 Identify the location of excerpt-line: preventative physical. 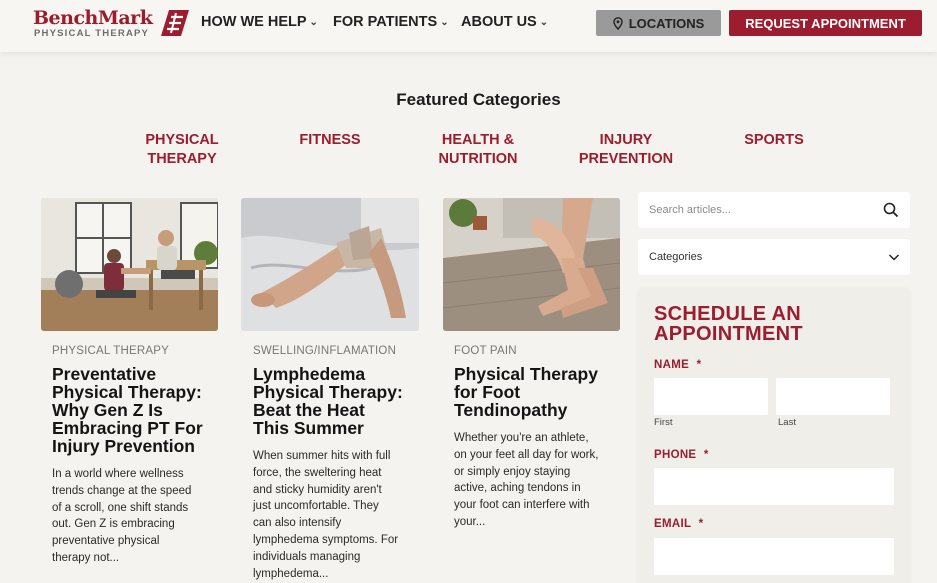
(106, 541).